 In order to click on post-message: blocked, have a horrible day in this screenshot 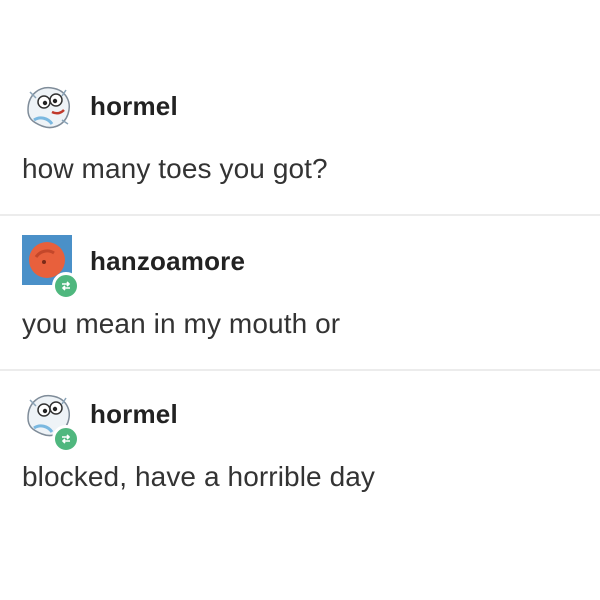, I will do `click(199, 476)`.